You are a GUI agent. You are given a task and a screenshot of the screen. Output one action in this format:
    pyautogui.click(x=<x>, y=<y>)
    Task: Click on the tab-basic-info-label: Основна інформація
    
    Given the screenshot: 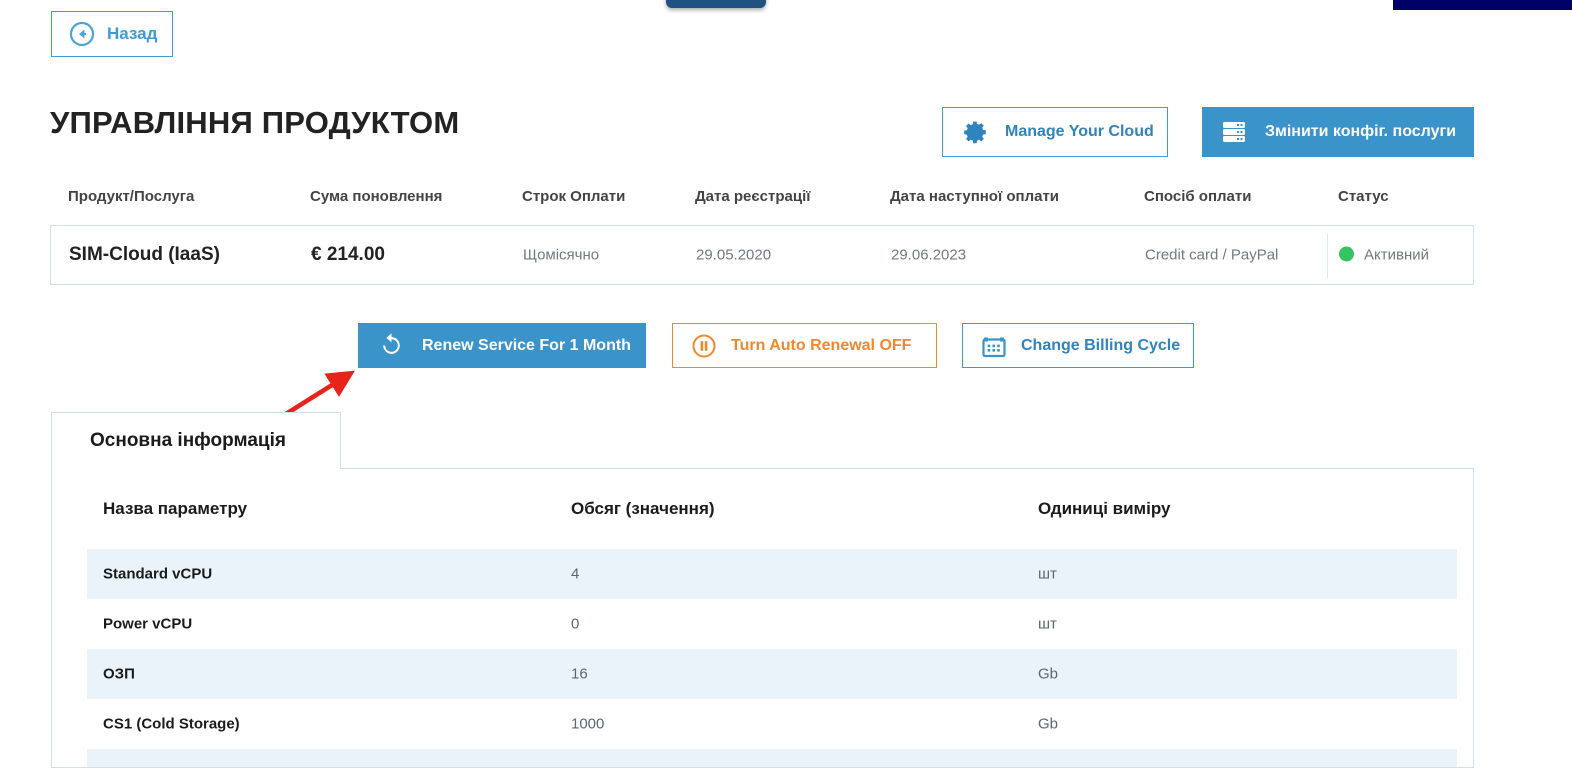 What is the action you would take?
    pyautogui.click(x=188, y=440)
    